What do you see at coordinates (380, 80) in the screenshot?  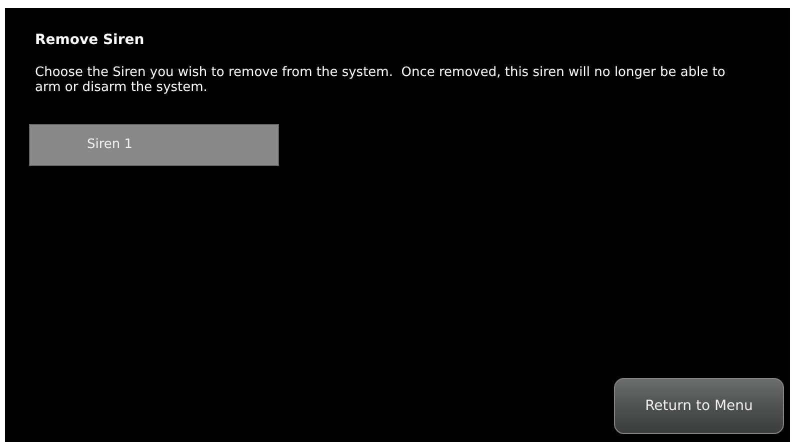 I see `instruction-text: Choose the Siren you wish to remove from the system. Once removed, this siren will no longer be able to arm or disarm the system.` at bounding box center [380, 80].